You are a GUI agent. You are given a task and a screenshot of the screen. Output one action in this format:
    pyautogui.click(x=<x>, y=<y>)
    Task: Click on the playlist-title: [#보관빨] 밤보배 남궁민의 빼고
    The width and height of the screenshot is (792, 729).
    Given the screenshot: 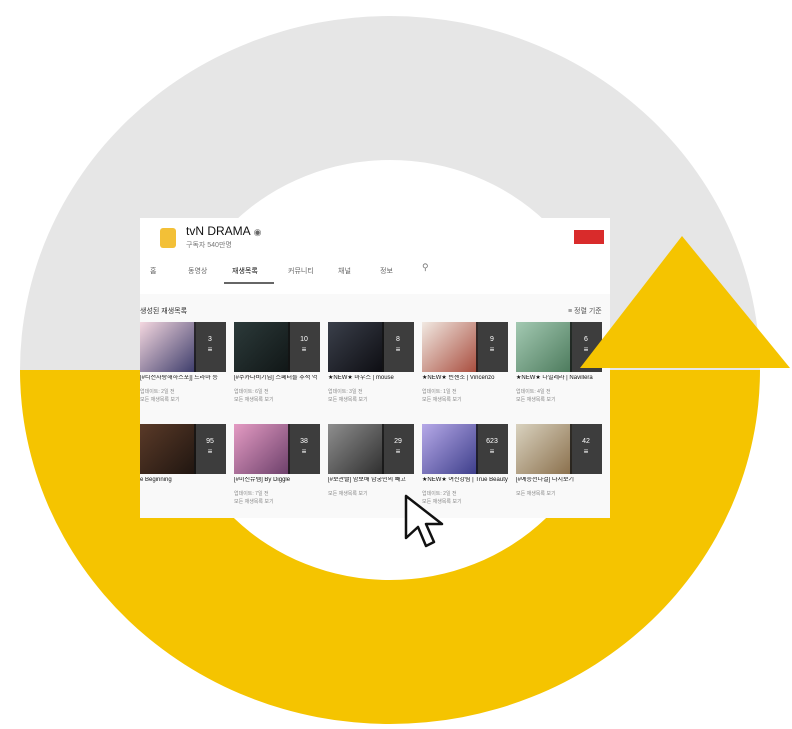 What is the action you would take?
    pyautogui.click(x=373, y=480)
    